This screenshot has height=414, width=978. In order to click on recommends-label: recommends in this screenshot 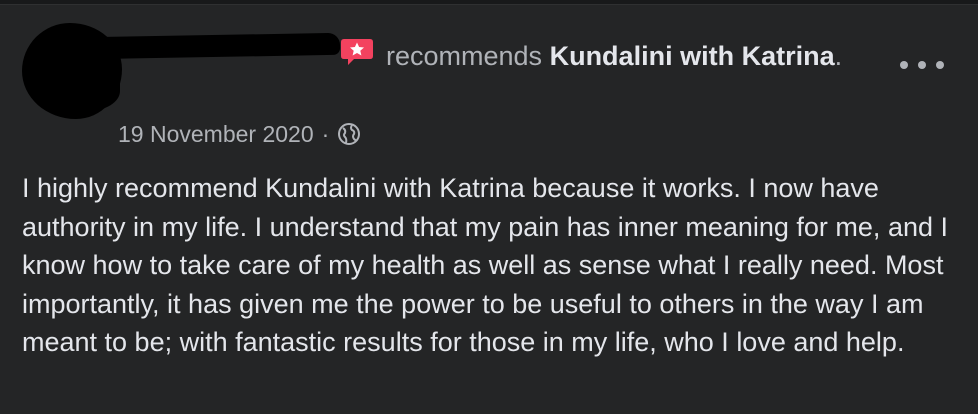, I will do `click(464, 56)`.